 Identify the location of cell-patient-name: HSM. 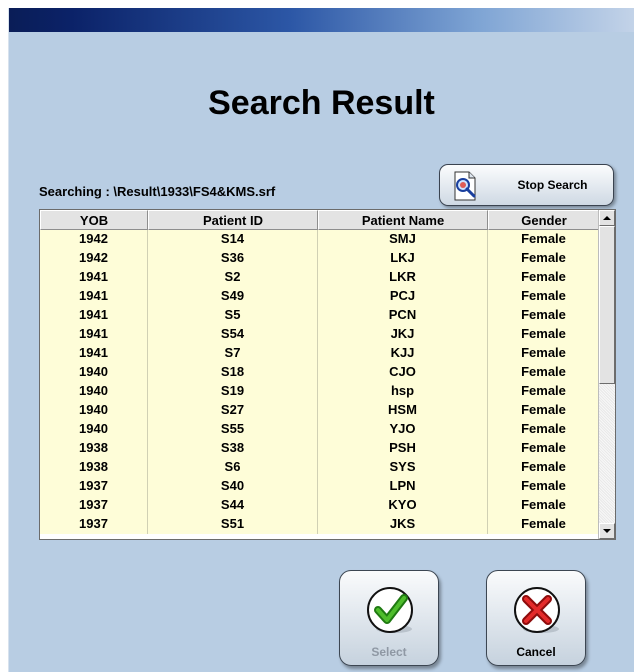
(403, 410).